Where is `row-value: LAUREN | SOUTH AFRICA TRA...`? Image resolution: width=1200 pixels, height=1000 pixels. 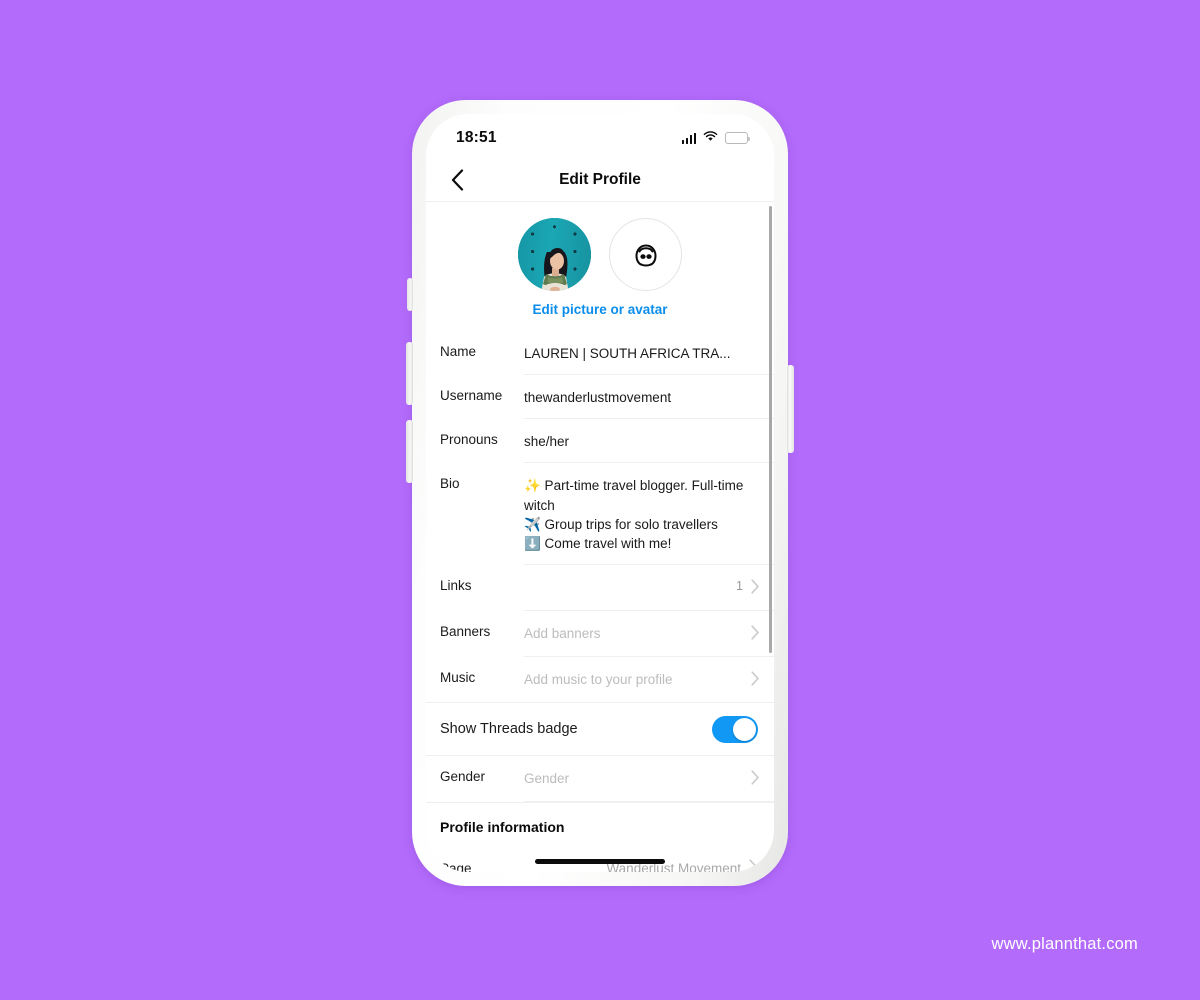
row-value: LAUREN | SOUTH AFRICA TRA... is located at coordinates (627, 353).